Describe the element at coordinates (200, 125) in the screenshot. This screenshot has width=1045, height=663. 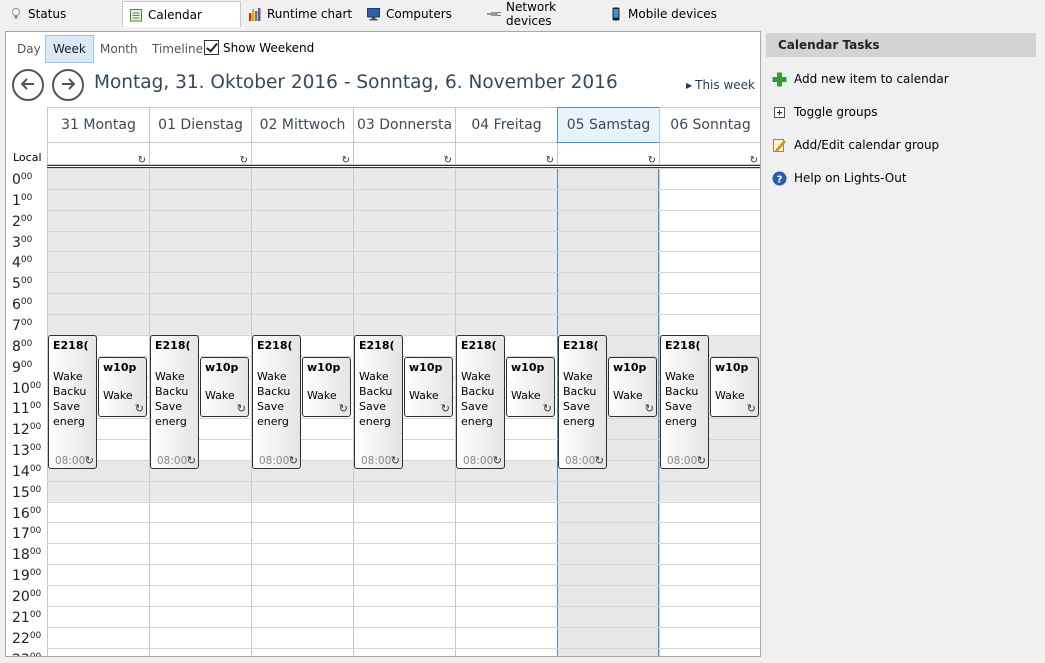
I see `day-header: 01 Dienstag` at that location.